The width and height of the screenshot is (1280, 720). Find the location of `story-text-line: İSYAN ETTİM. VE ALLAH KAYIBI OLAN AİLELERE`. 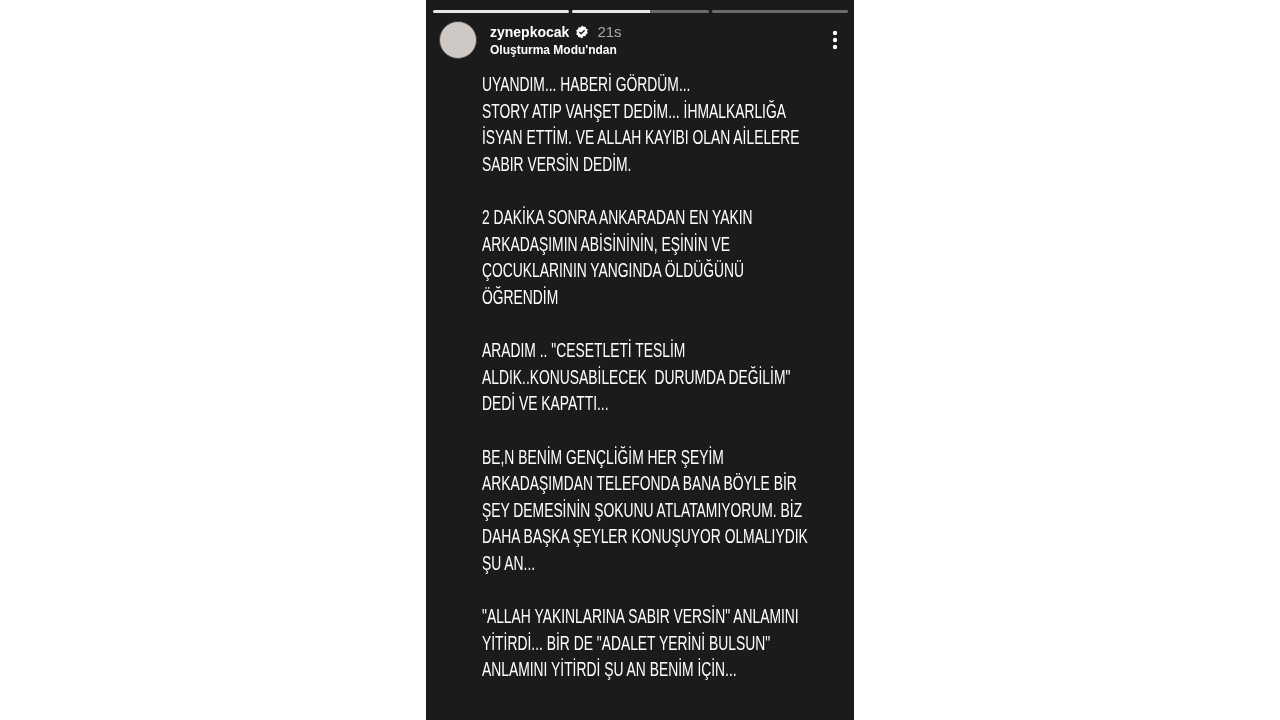

story-text-line: İSYAN ETTİM. VE ALLAH KAYIBI OLAN AİLELERE is located at coordinates (641, 137).